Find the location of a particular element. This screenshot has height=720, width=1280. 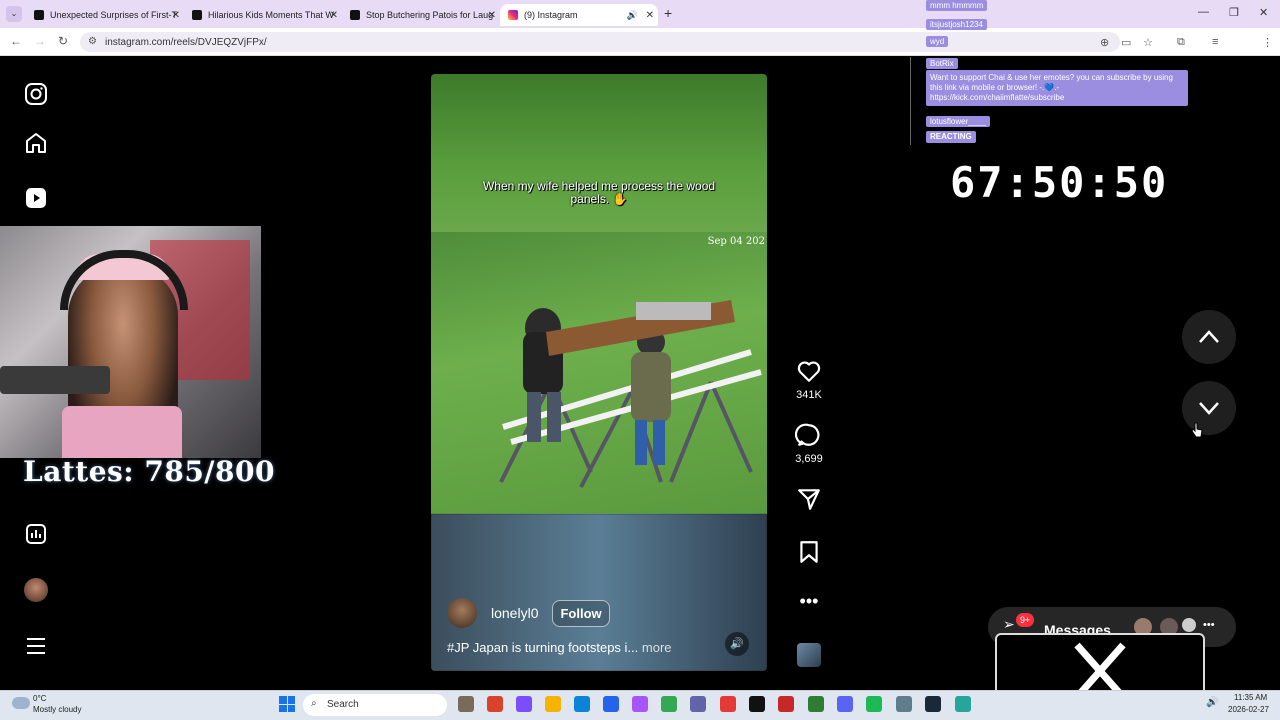

save-bookmark-icon is located at coordinates (809, 552).